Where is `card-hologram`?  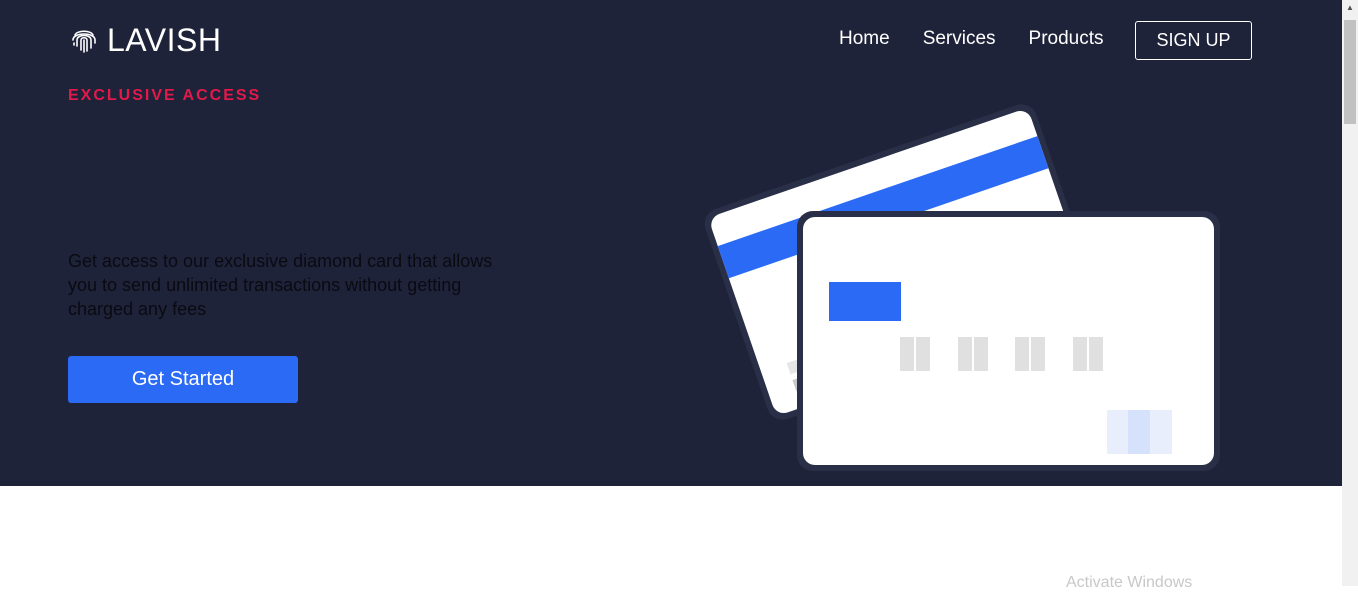 card-hologram is located at coordinates (1139, 432).